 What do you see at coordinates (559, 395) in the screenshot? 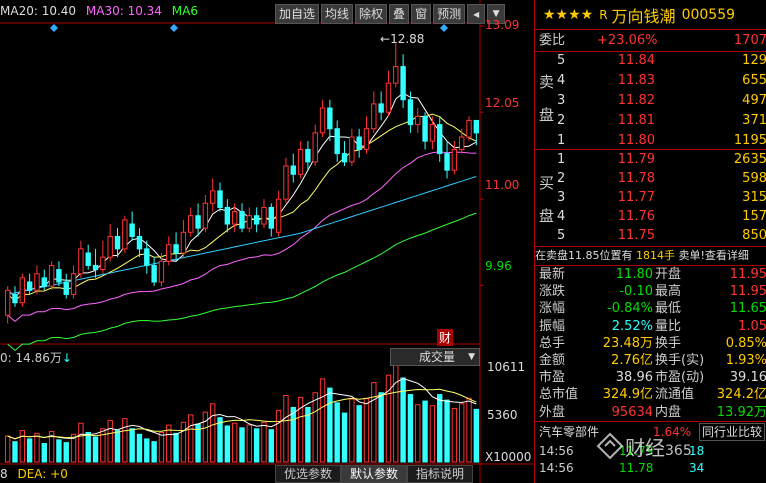
I see `quote-label: 总市值` at bounding box center [559, 395].